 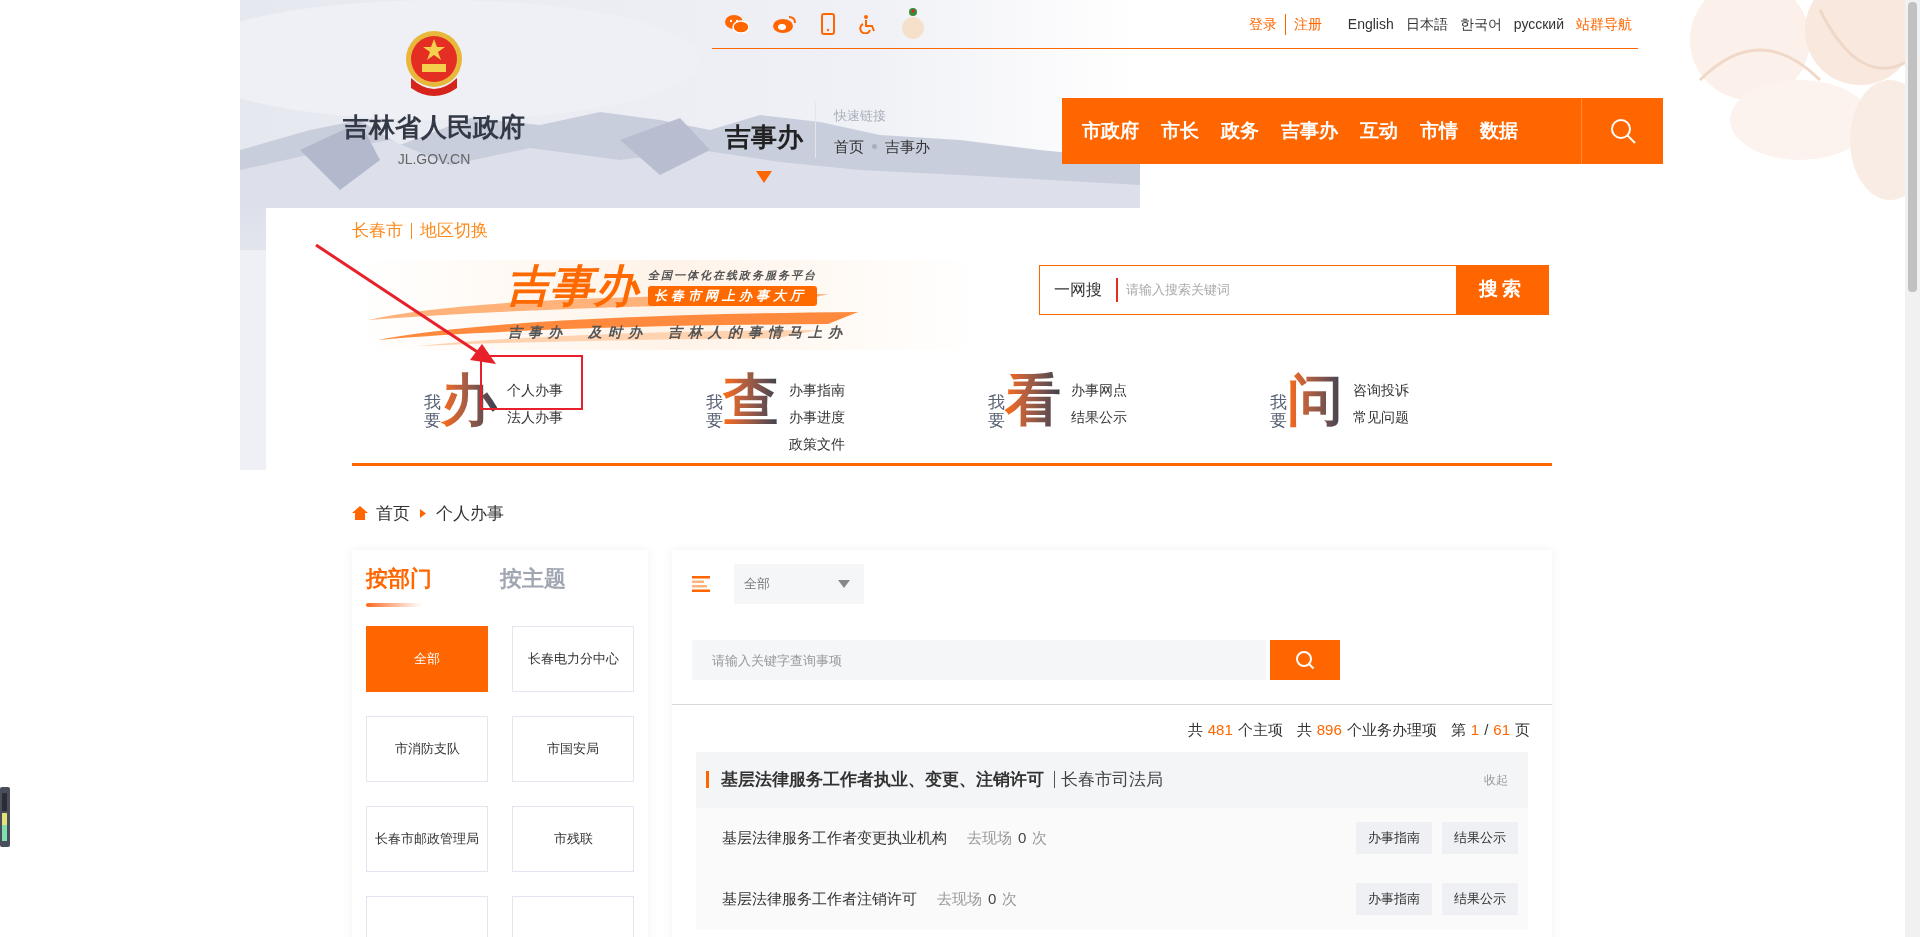 I want to click on count-label: 个主项, so click(x=1260, y=730).